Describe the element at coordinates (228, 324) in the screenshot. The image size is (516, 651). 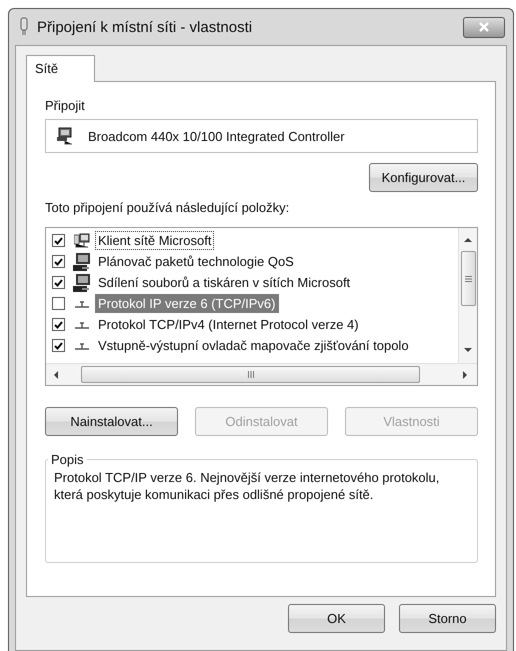
I see `list-item: Protokol TCP/IPv4 (Internet Protocol verze 4)` at that location.